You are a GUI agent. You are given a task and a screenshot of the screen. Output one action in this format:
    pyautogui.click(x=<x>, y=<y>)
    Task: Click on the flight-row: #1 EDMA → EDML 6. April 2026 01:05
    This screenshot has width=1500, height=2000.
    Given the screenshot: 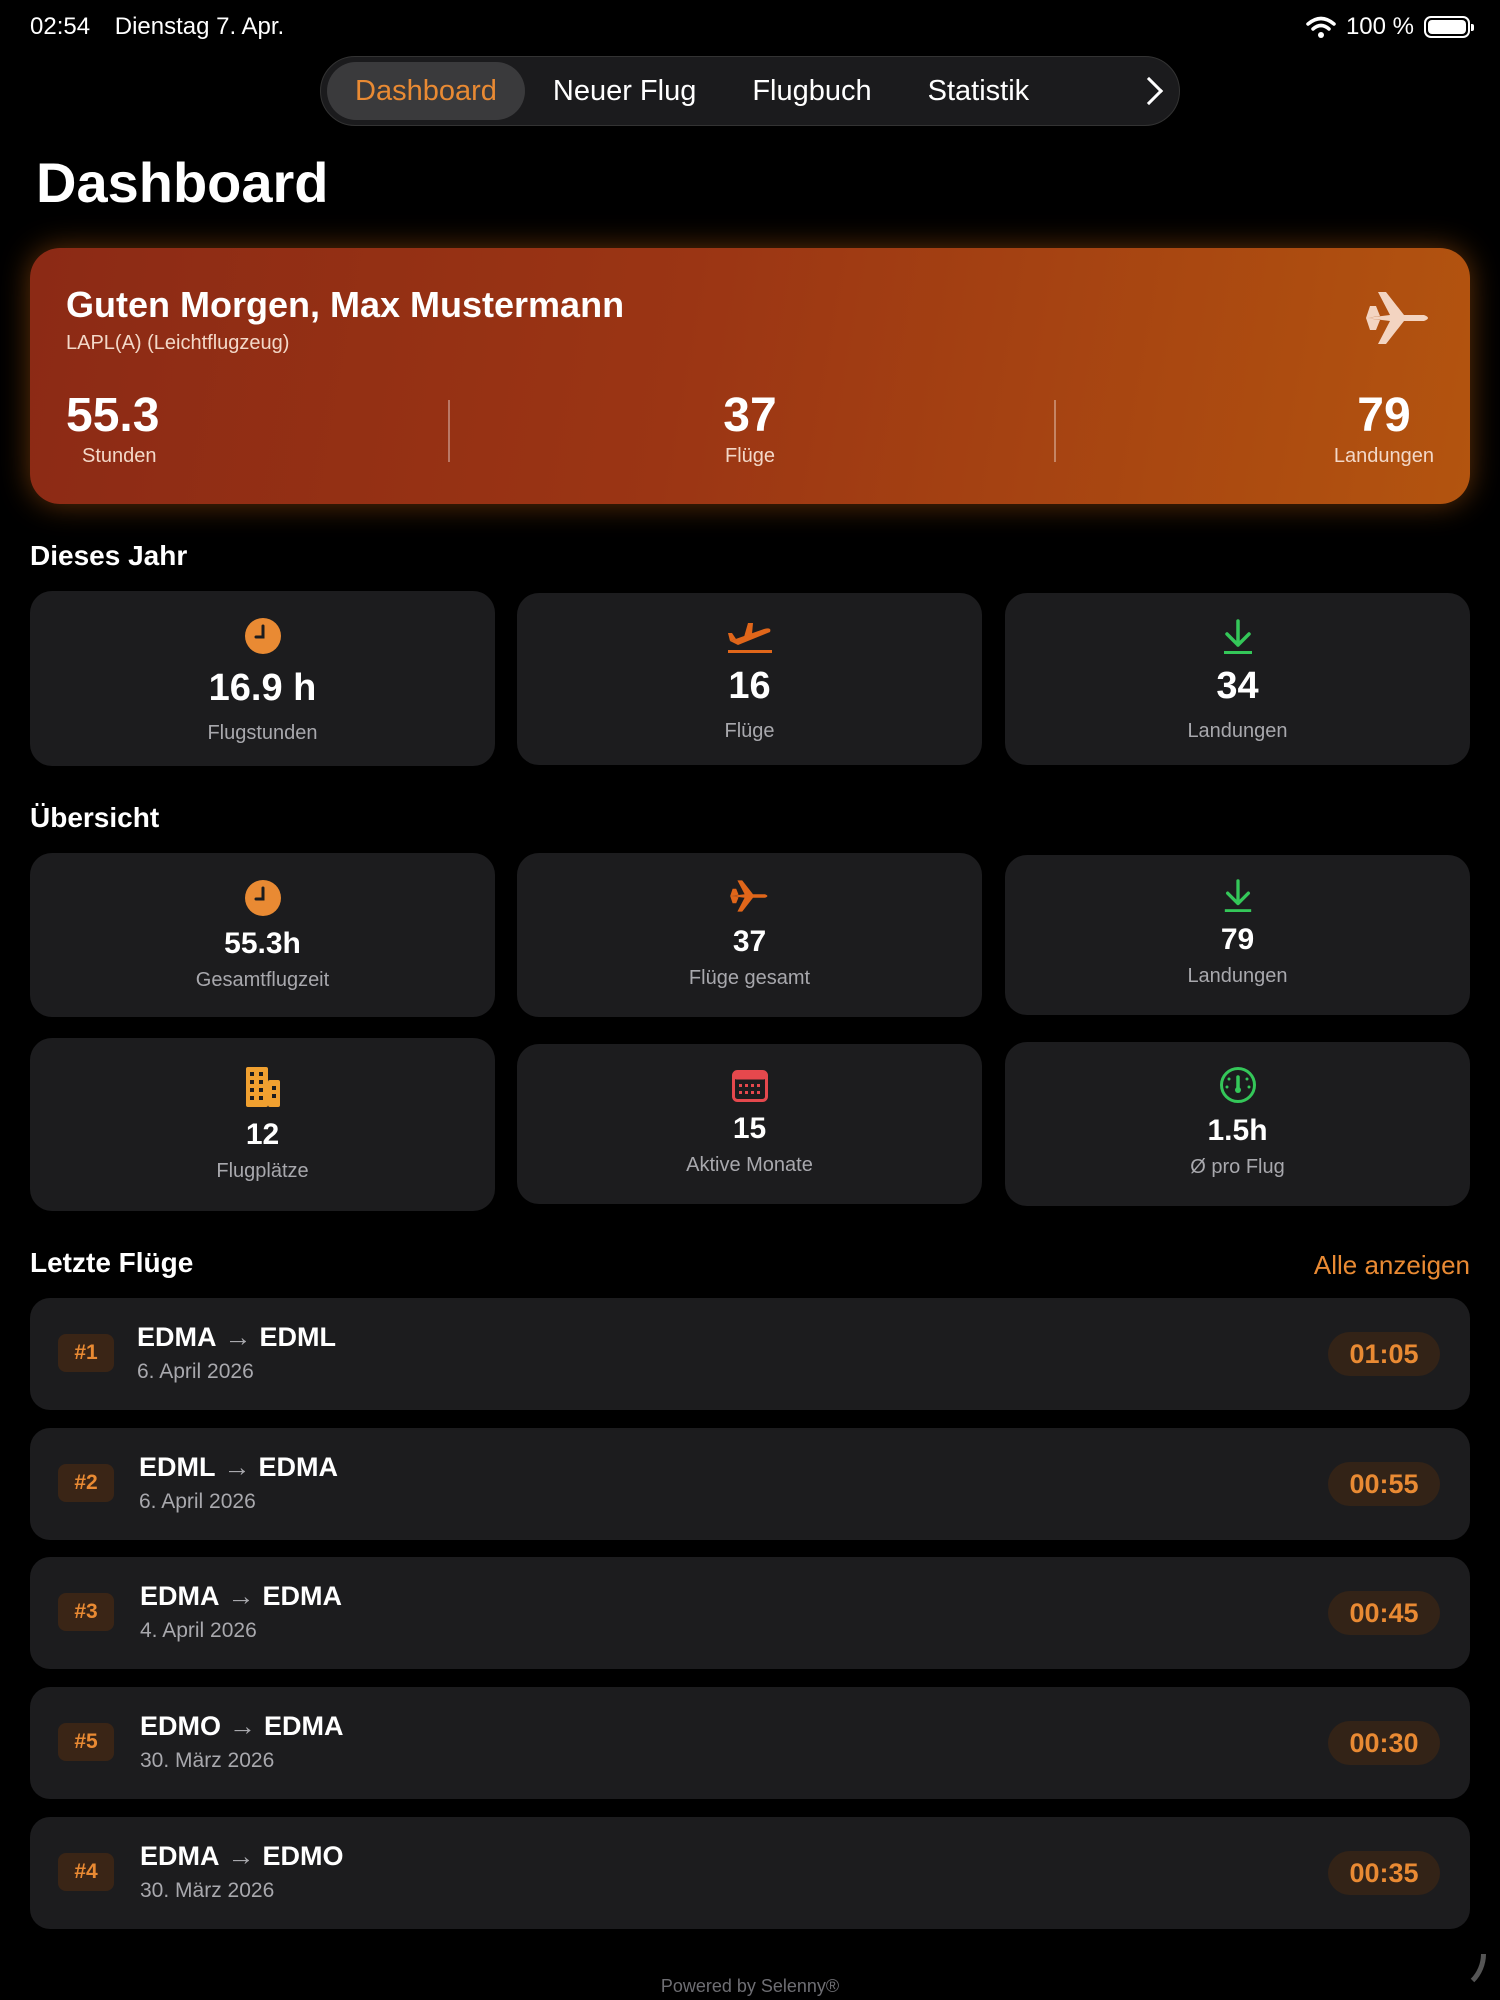 What is the action you would take?
    pyautogui.click(x=750, y=1354)
    